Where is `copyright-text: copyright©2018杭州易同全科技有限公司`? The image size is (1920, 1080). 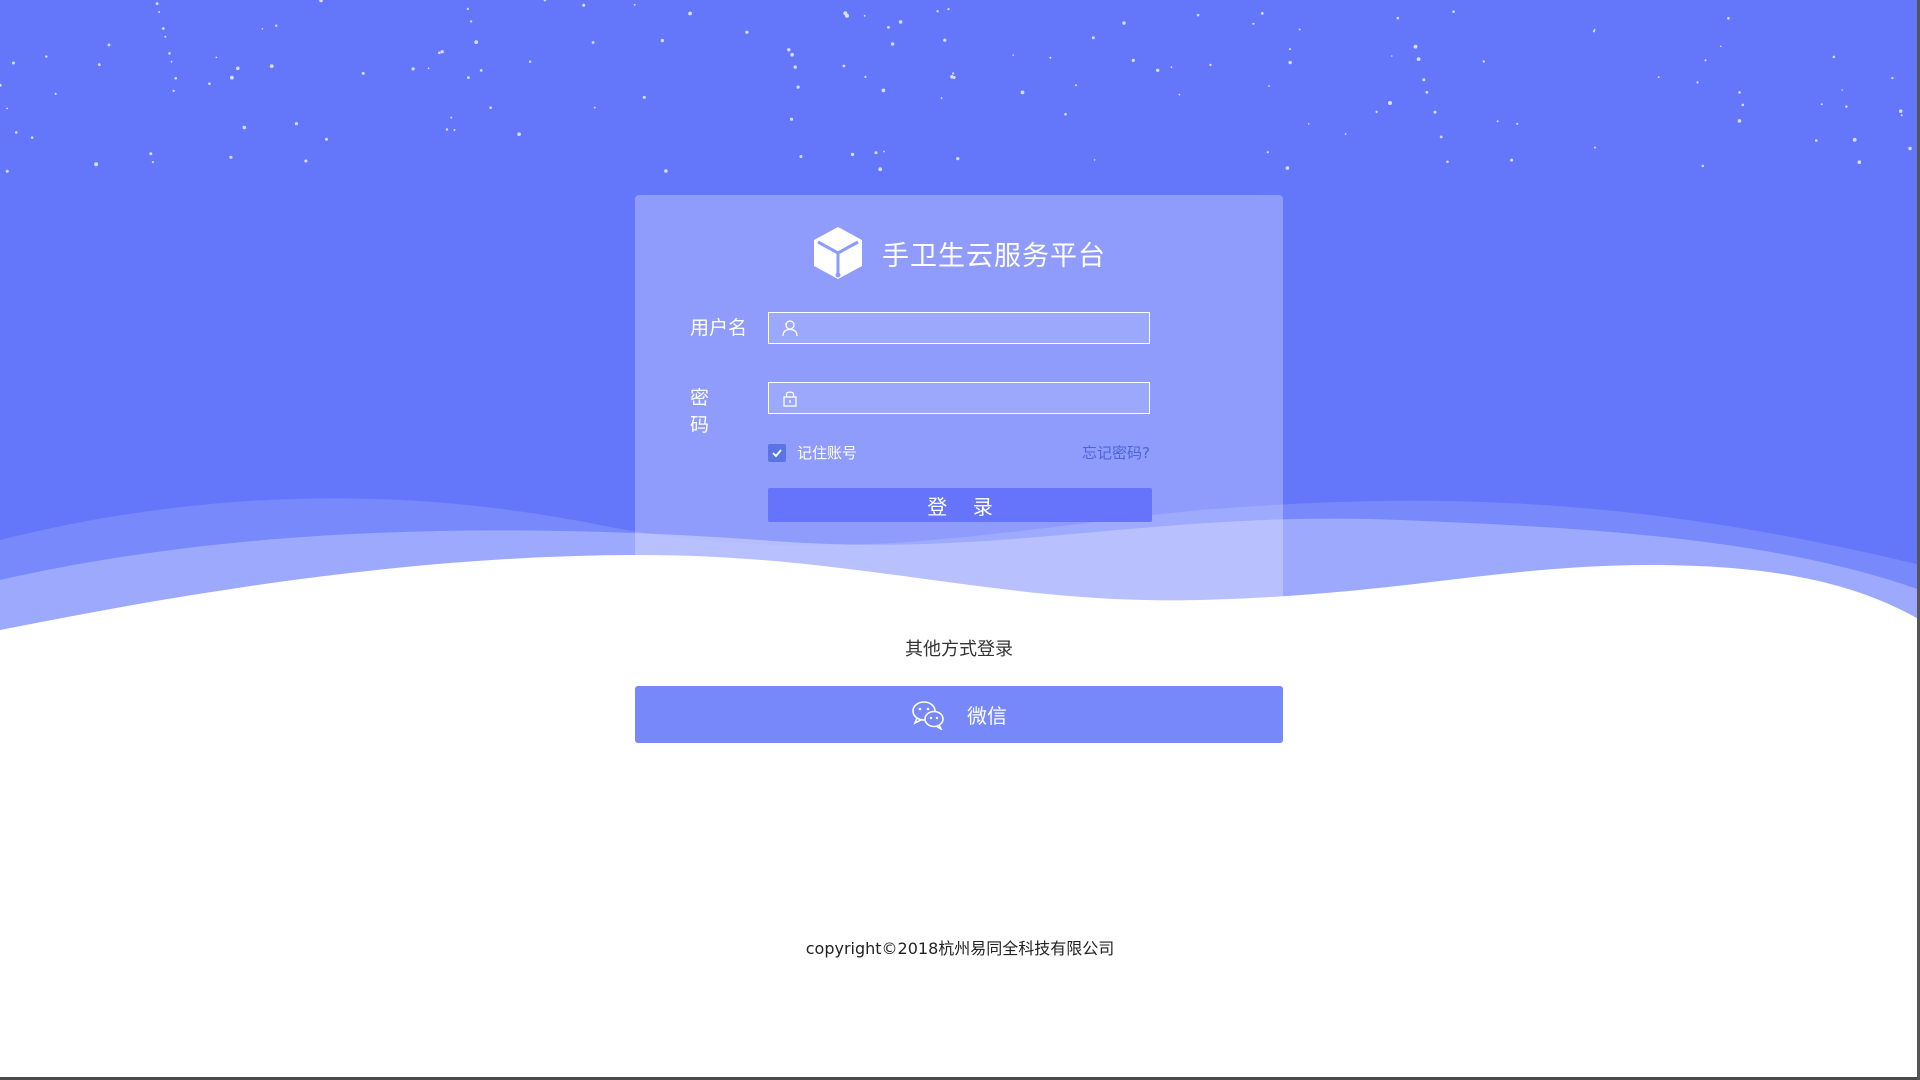
copyright-text: copyright©2018杭州易同全科技有限公司 is located at coordinates (960, 948).